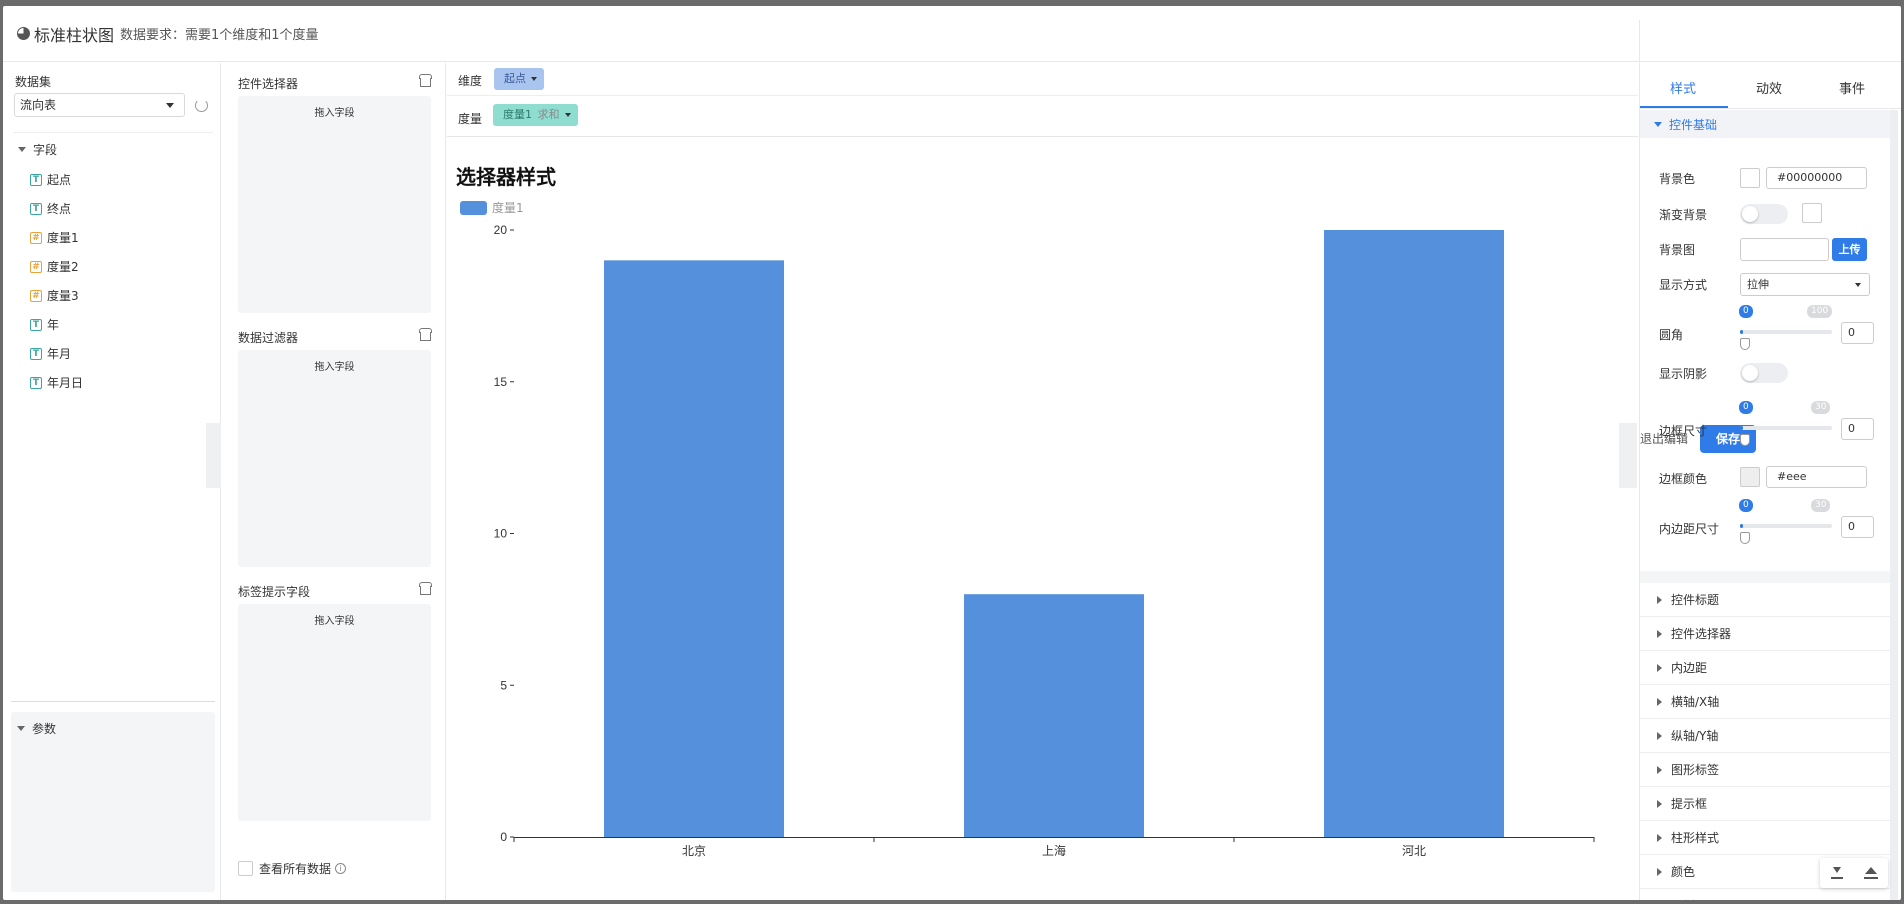  What do you see at coordinates (170, 105) in the screenshot?
I see `chevron-down-icon` at bounding box center [170, 105].